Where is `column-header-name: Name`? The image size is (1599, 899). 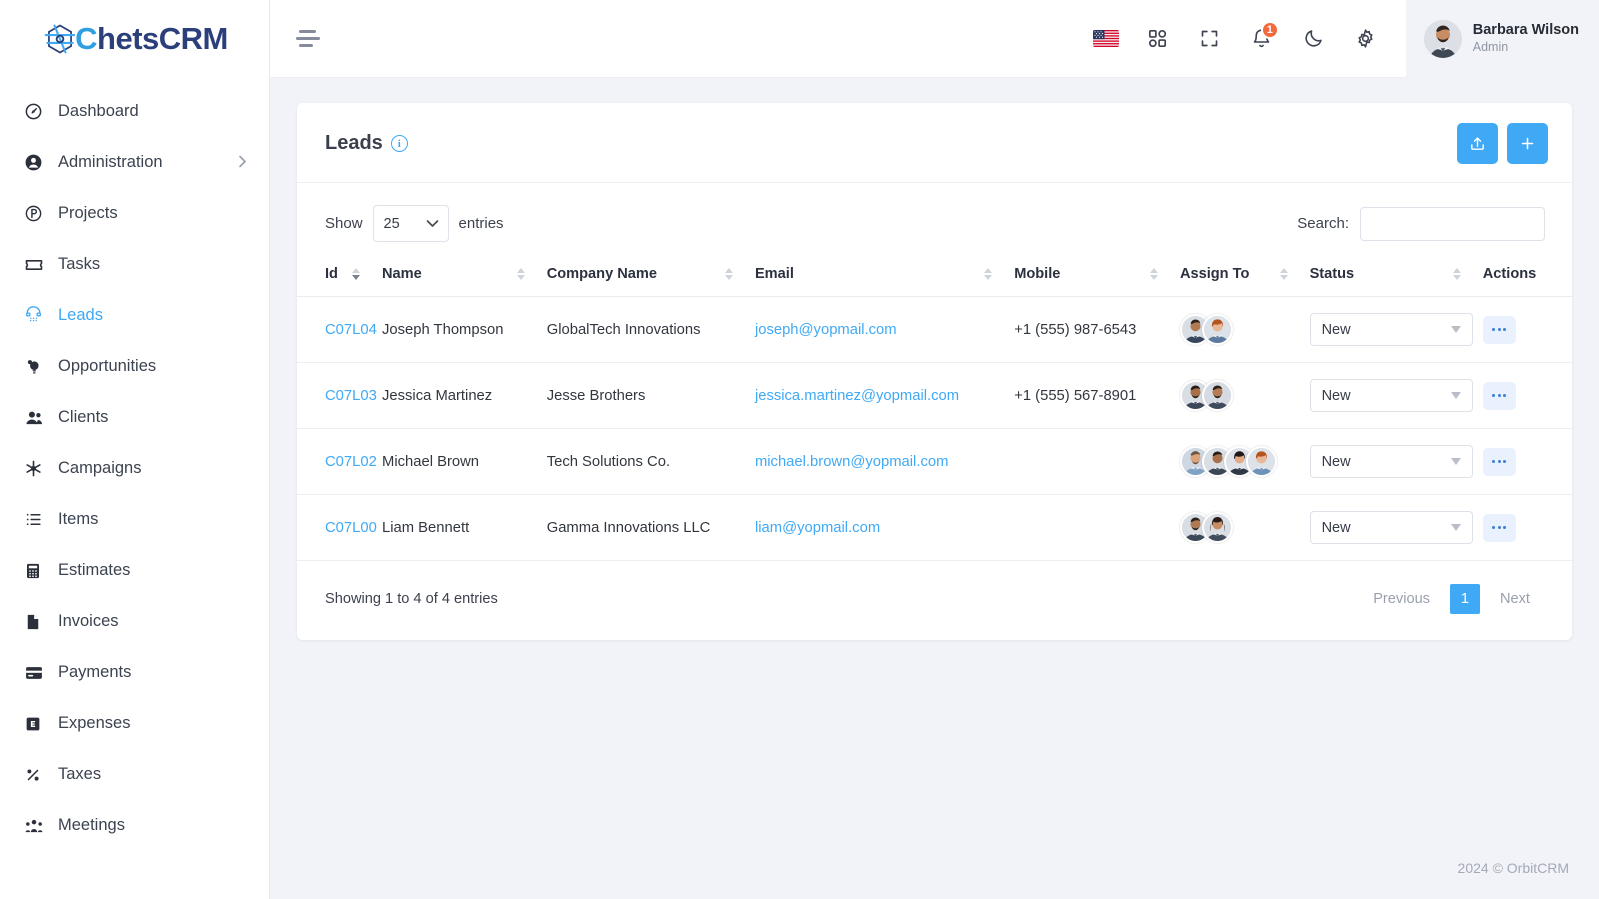 column-header-name: Name is located at coordinates (464, 274).